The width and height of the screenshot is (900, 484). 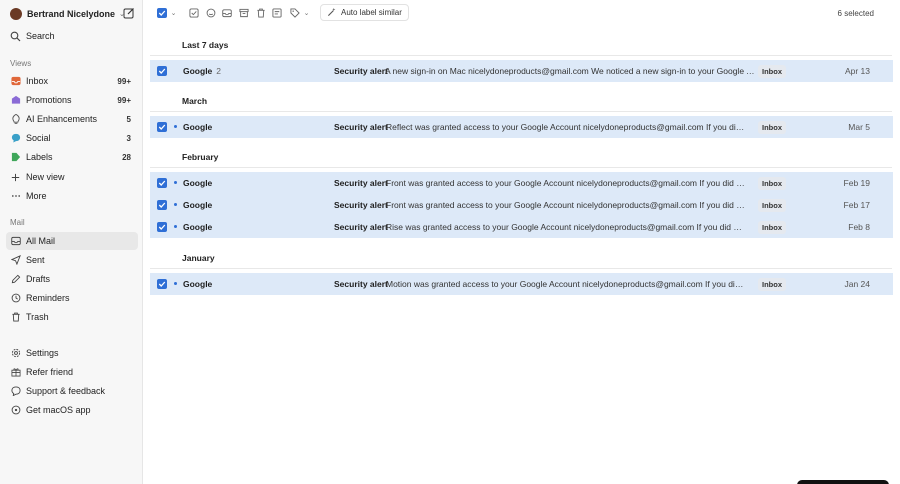 I want to click on group-header: February, so click(x=200, y=157).